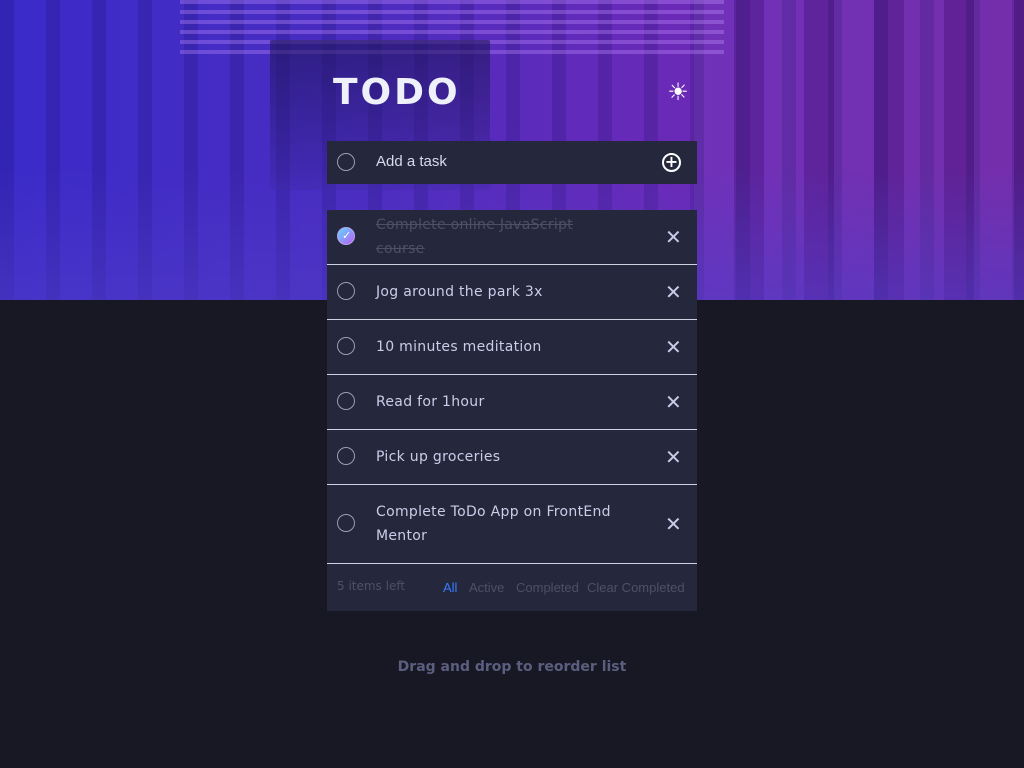 The image size is (1024, 768). What do you see at coordinates (459, 292) in the screenshot?
I see `todo-item-text: Jog around the park 3x` at bounding box center [459, 292].